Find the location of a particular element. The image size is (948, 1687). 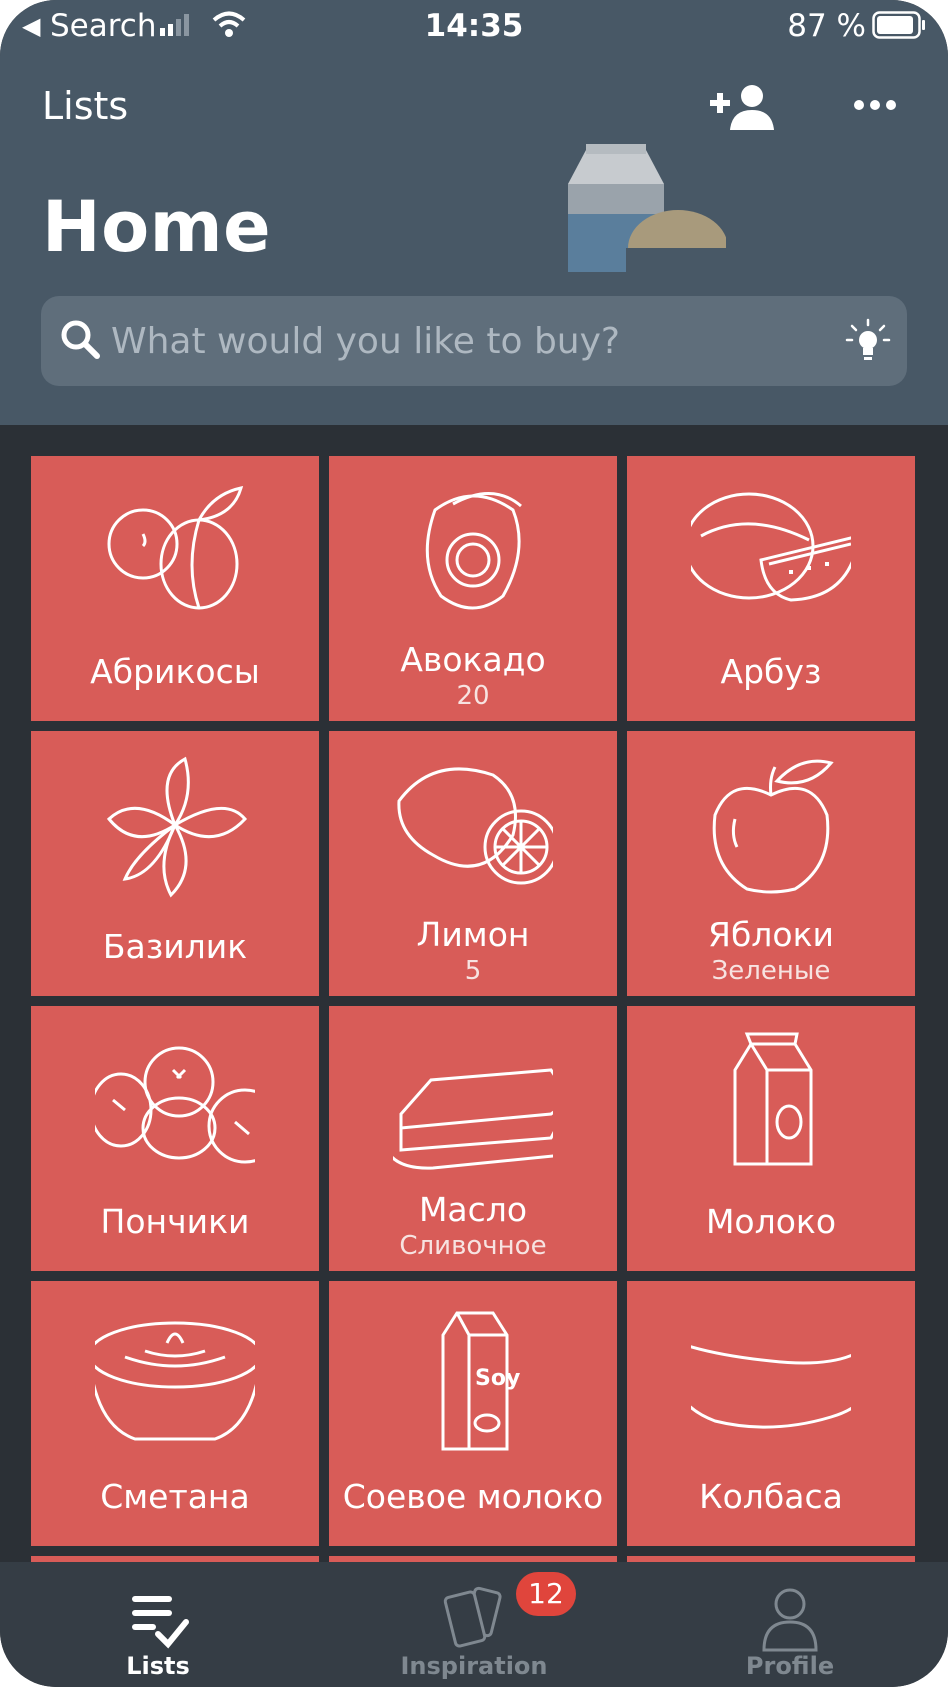

apricot-icon is located at coordinates (175, 548).